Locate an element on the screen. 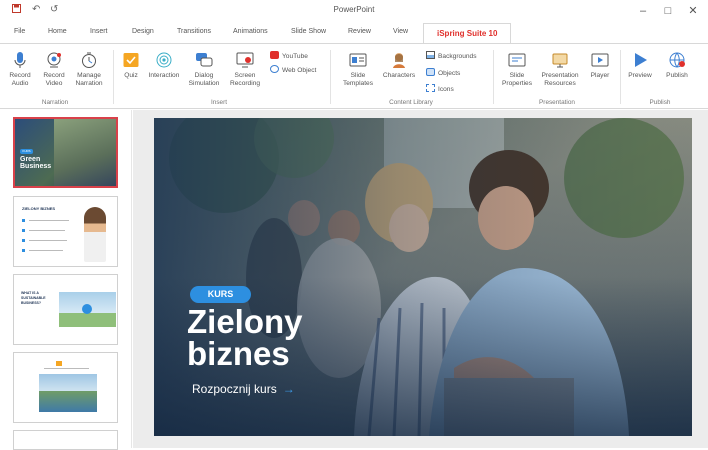 This screenshot has height=450, width=708. thumbnail-person-photo is located at coordinates (95, 234).